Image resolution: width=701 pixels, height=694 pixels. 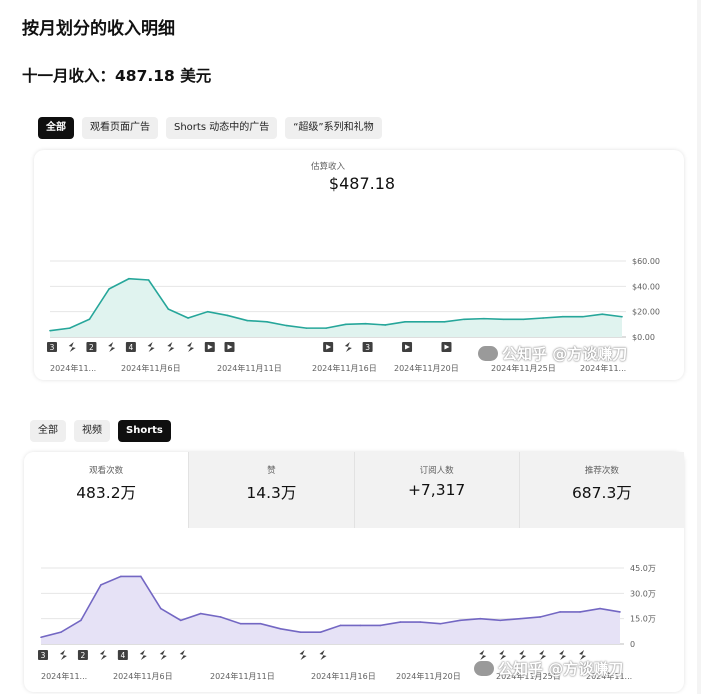 What do you see at coordinates (98, 29) in the screenshot?
I see `page-title: 按月划分的收入明细` at bounding box center [98, 29].